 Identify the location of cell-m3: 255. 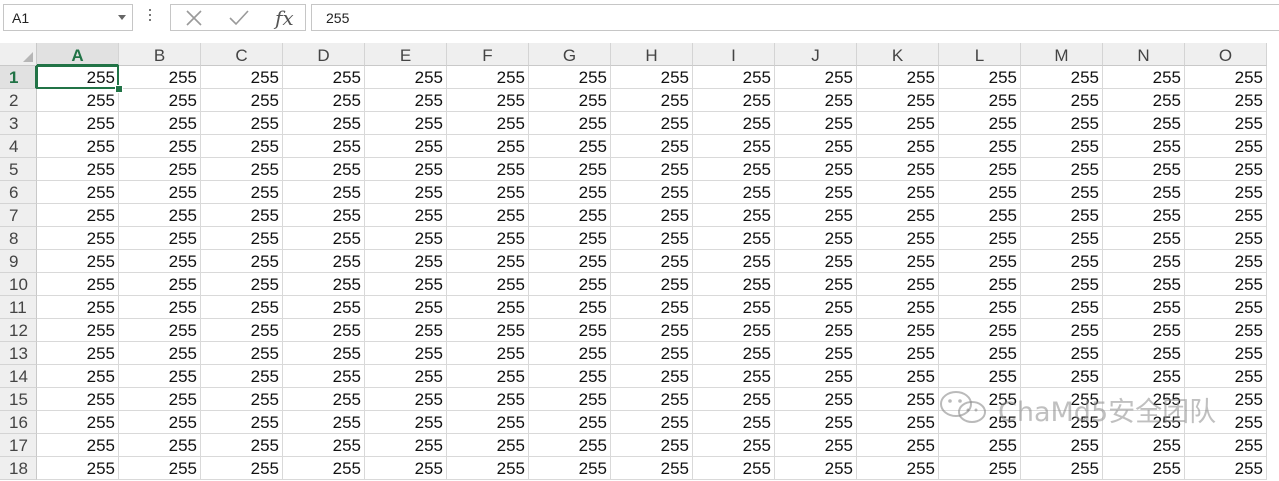
(1062, 123).